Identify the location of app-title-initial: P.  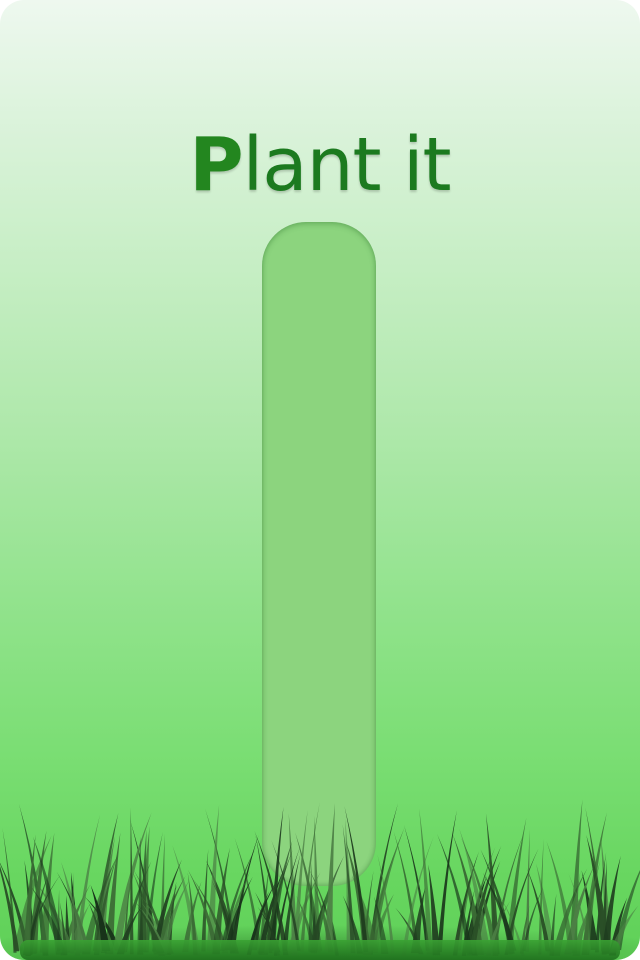
(216, 165).